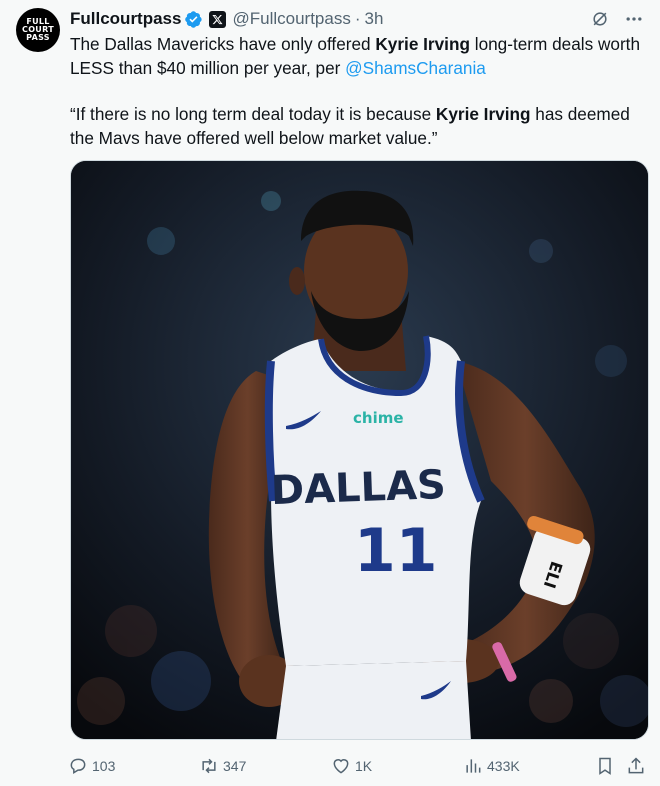 The image size is (660, 786). What do you see at coordinates (364, 766) in the screenshot?
I see `like-count: 1K` at bounding box center [364, 766].